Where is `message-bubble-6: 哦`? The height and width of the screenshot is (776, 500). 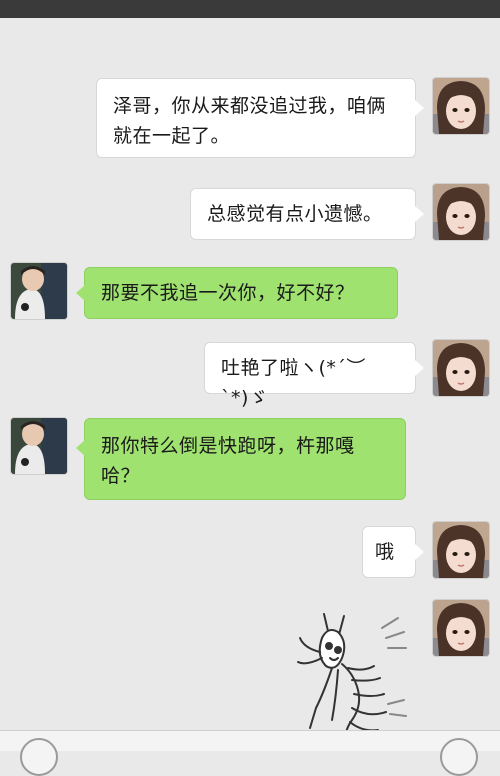 message-bubble-6: 哦 is located at coordinates (389, 552).